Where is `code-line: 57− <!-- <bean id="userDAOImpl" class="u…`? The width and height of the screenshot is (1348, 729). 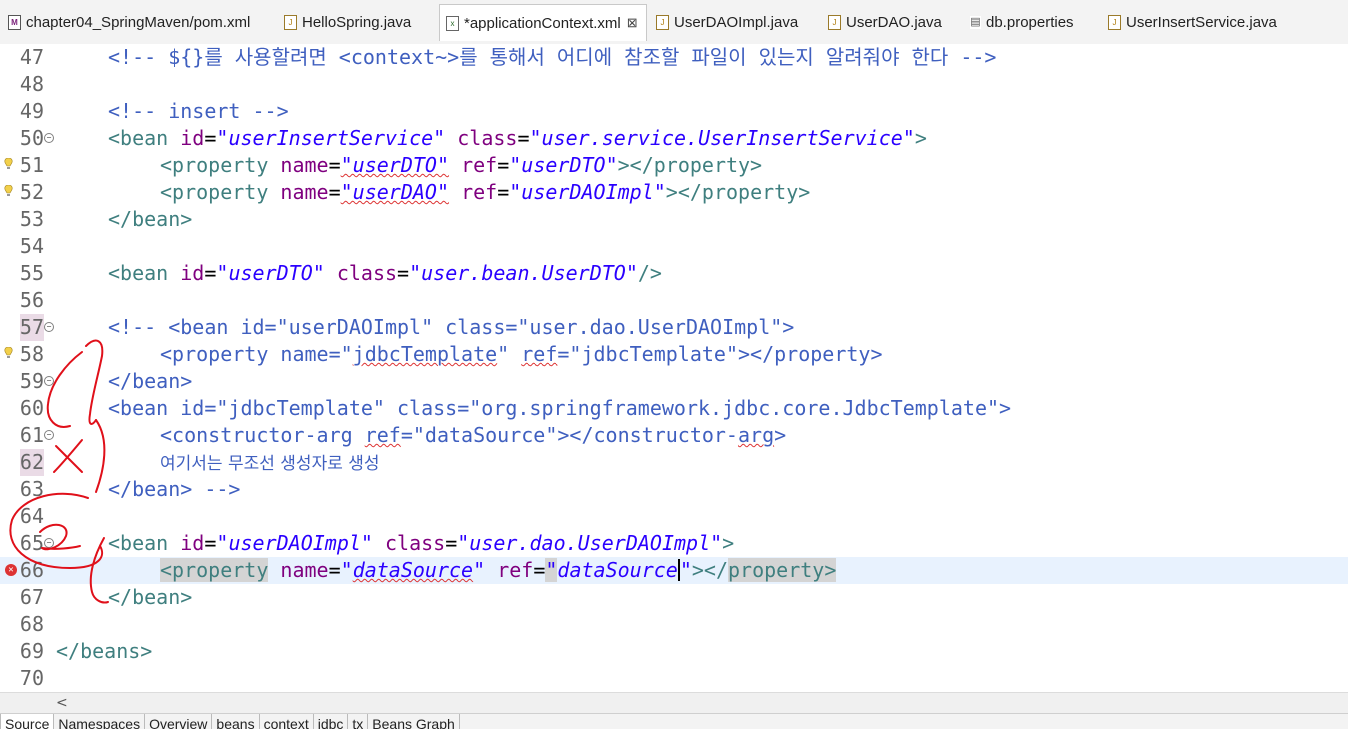
code-line: 57− <!-- <bean id="userDAOImpl" class="u… is located at coordinates (674, 327).